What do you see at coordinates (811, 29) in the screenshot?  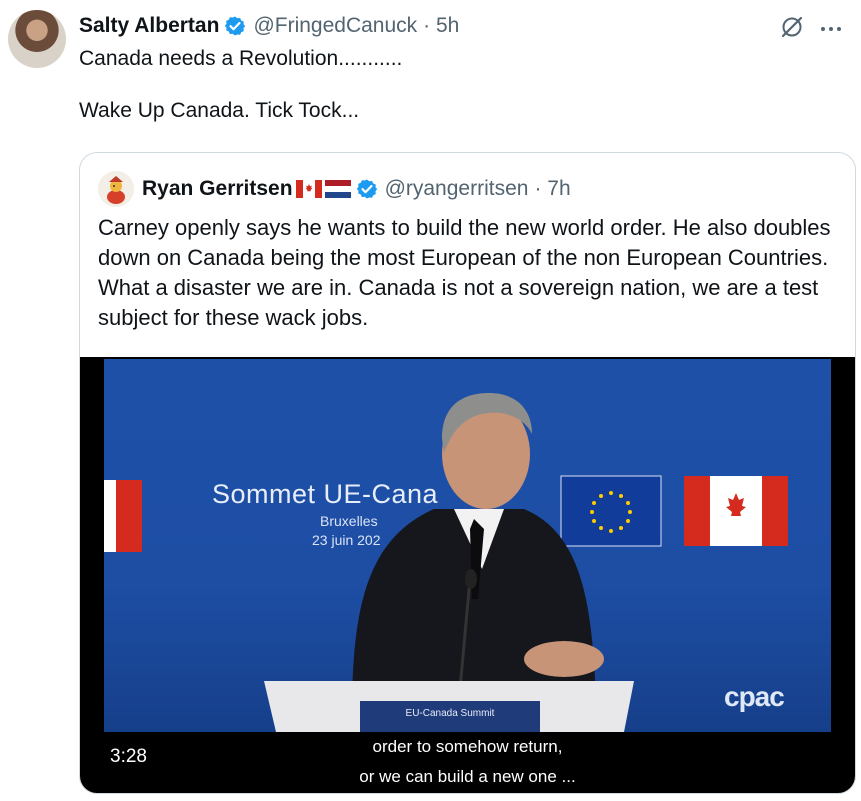 I see `tweet-actions` at bounding box center [811, 29].